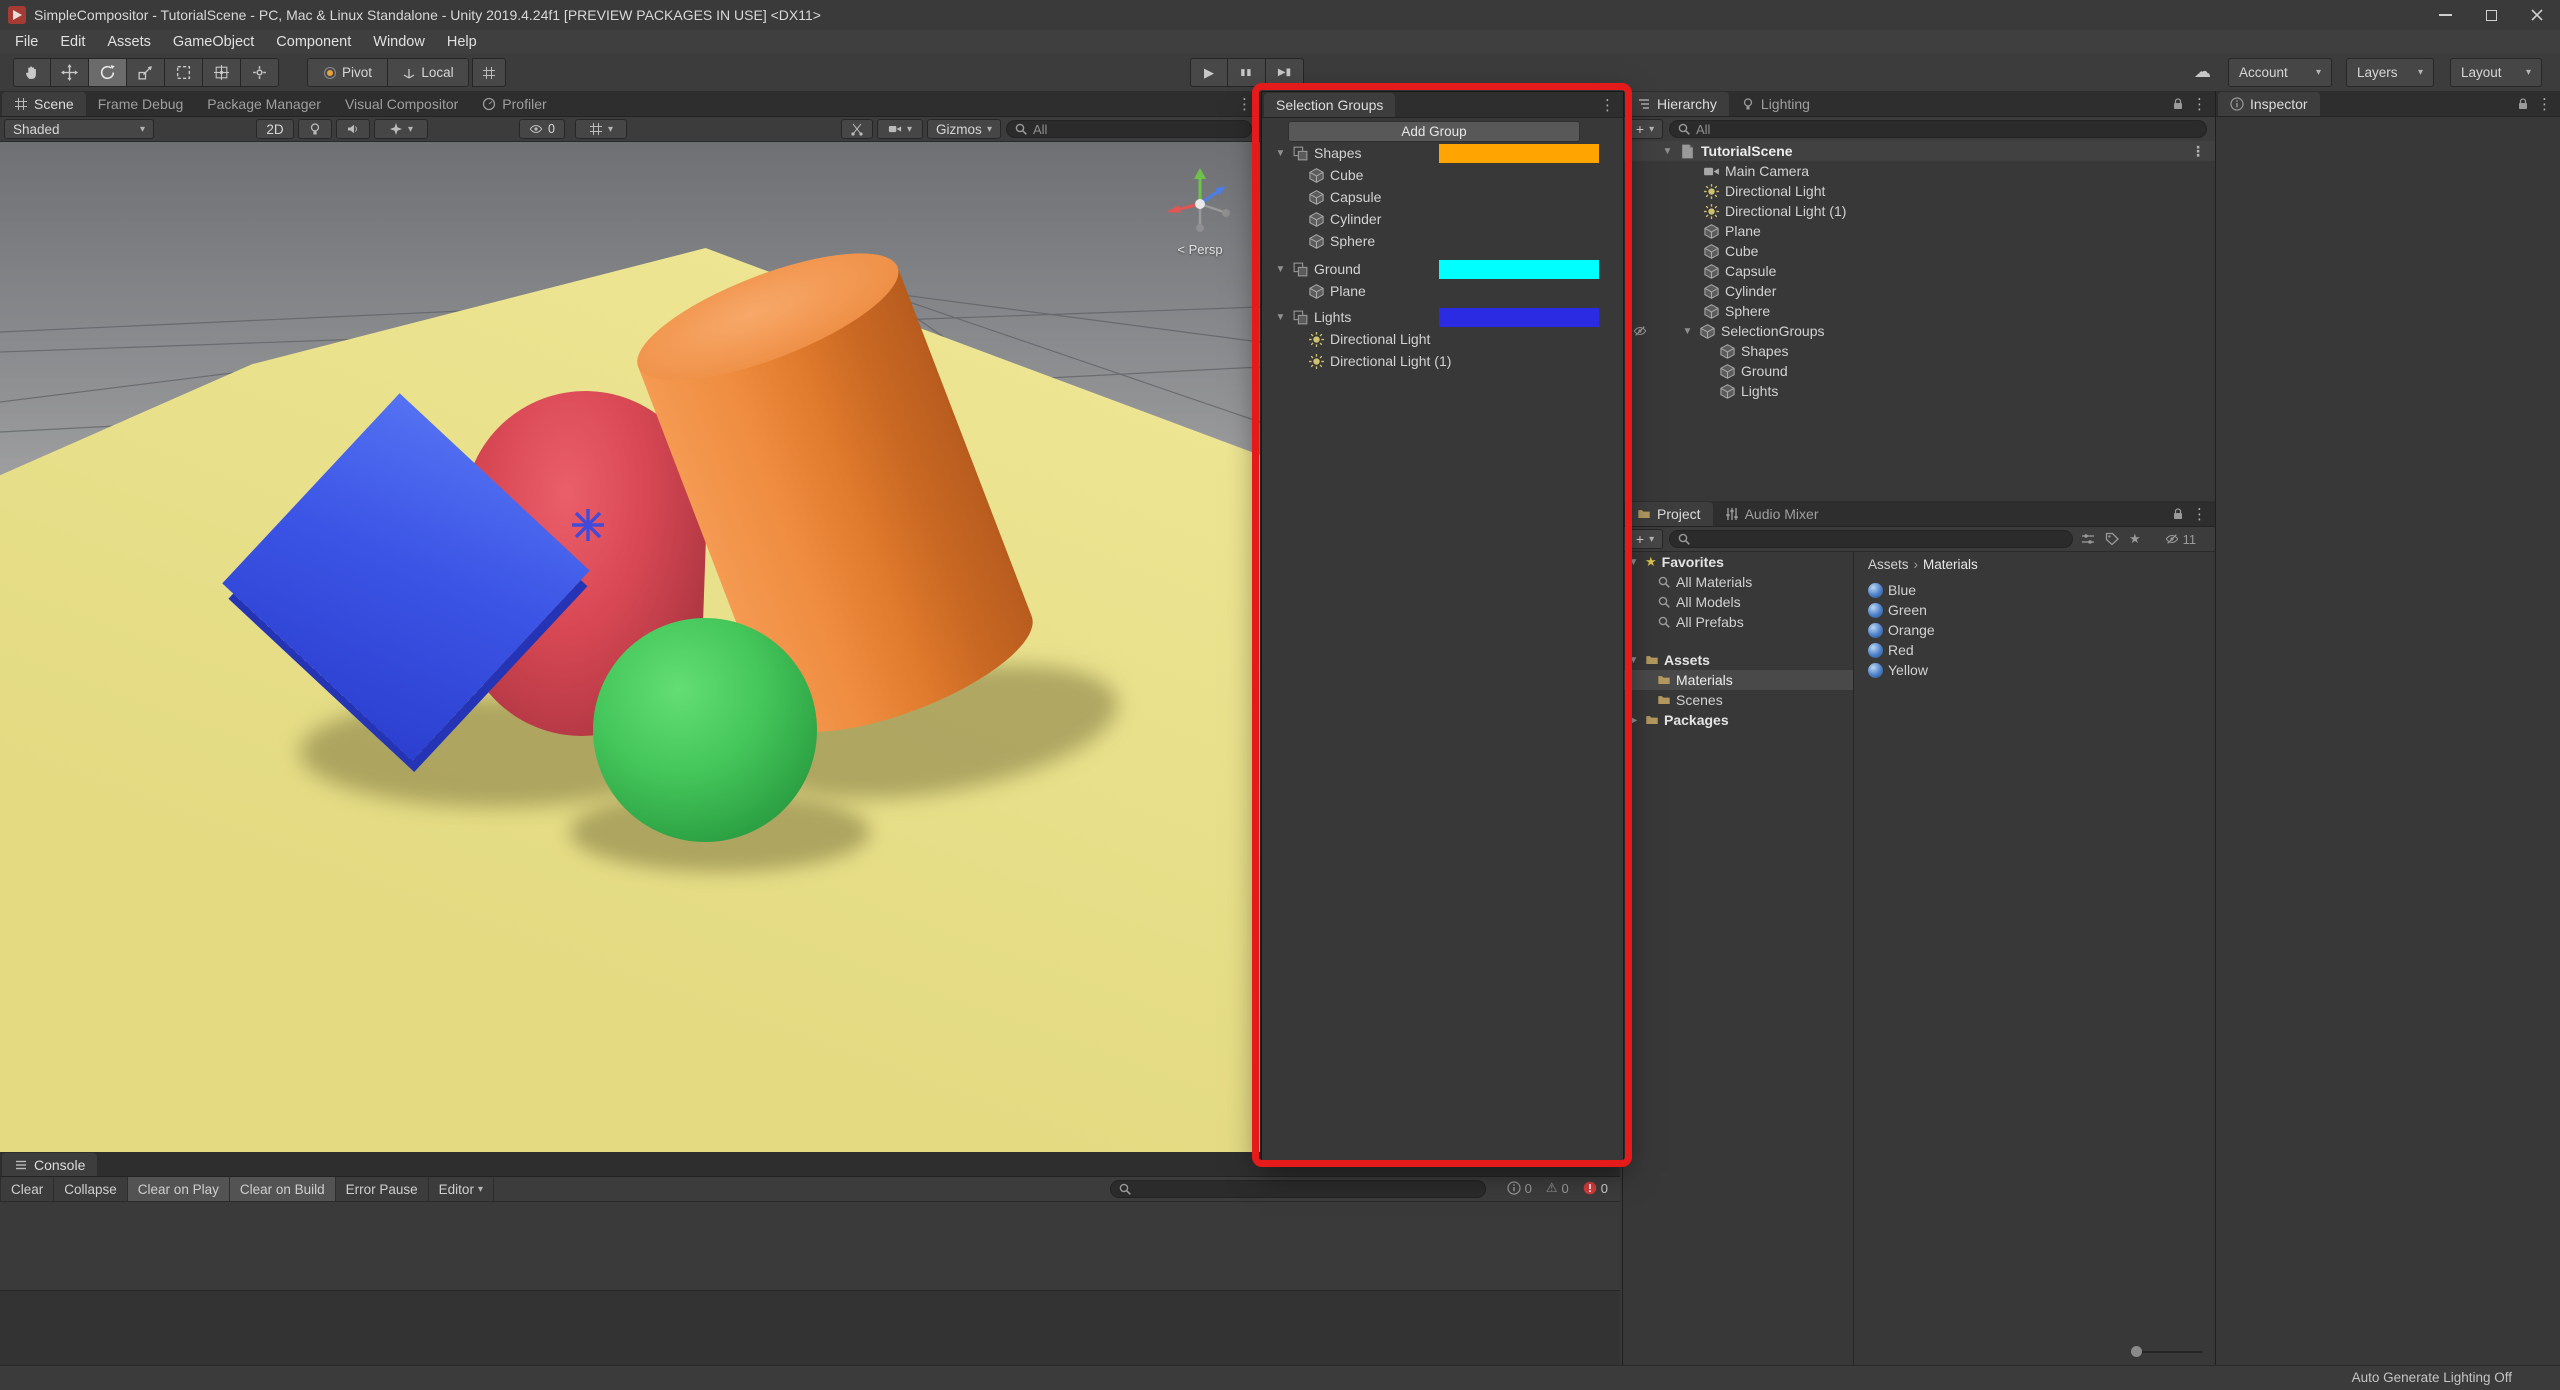 Image resolution: width=2560 pixels, height=1390 pixels. What do you see at coordinates (1919, 151) in the screenshot?
I see `hierarchy-scene-row: ▼ TutorialScene ⋮` at bounding box center [1919, 151].